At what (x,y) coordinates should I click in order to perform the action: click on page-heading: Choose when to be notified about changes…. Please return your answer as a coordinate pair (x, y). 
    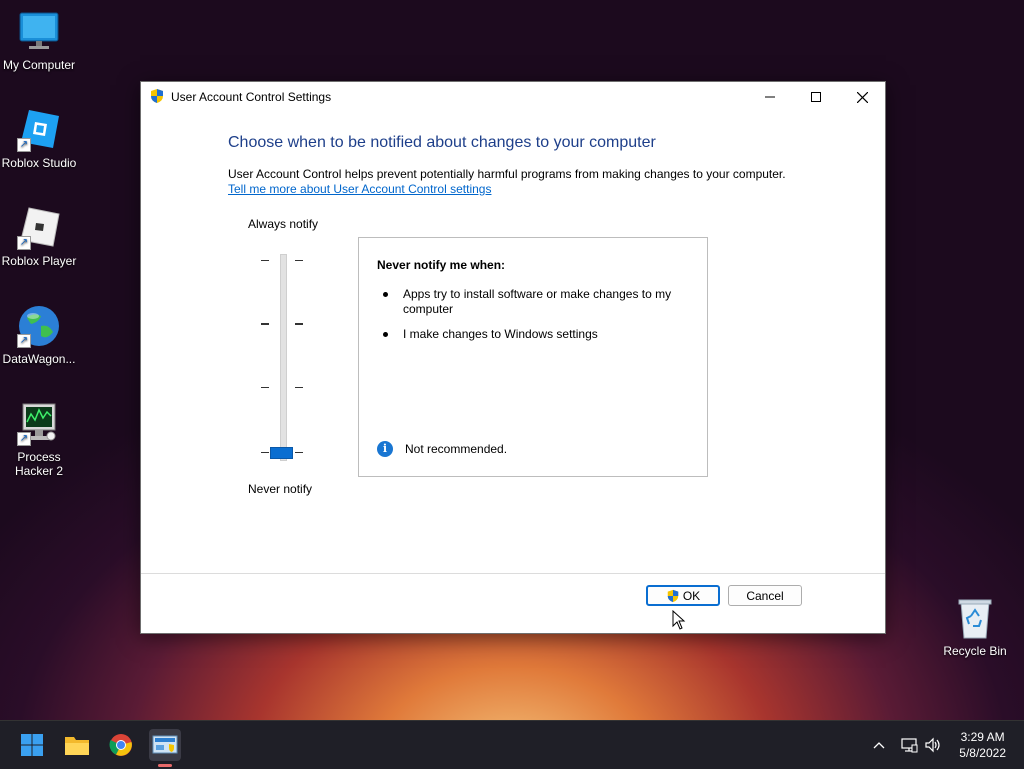
    Looking at the image, I should click on (442, 142).